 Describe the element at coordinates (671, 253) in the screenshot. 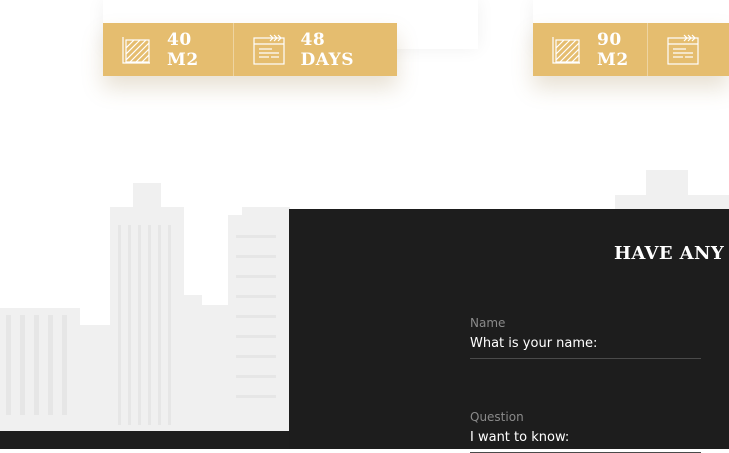

I see `contact-form-title: HAVE ANY Q` at that location.